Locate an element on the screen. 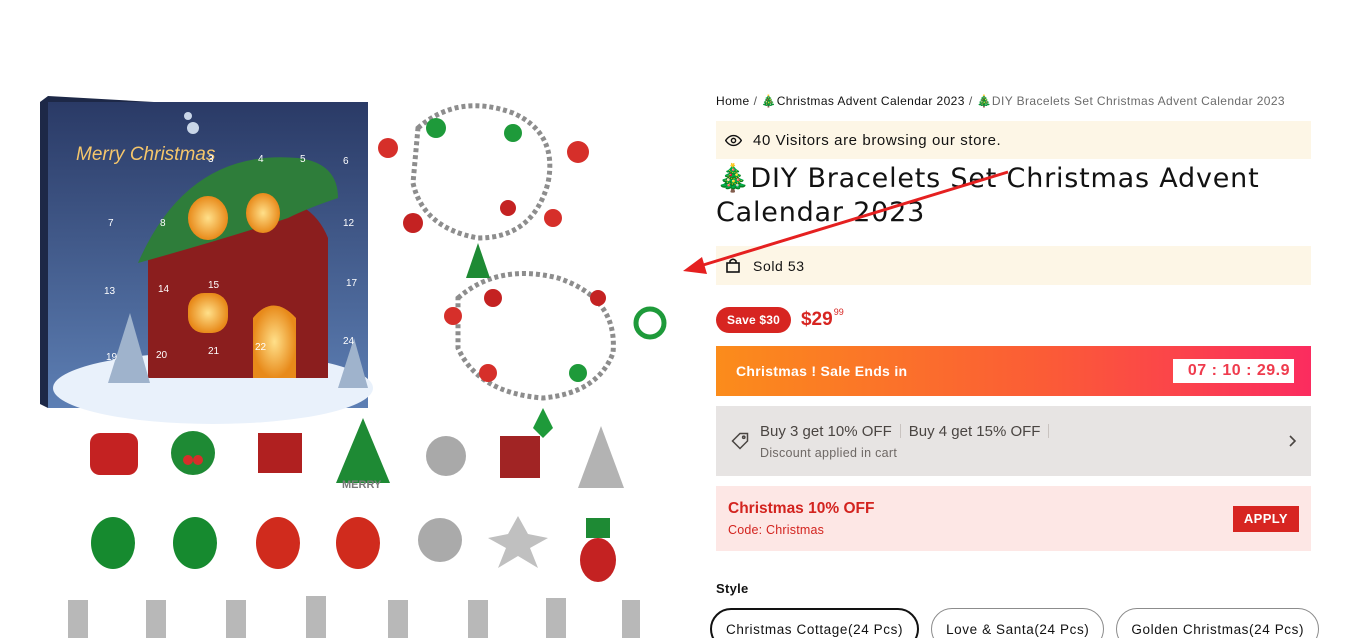 The height and width of the screenshot is (638, 1351). day-number: 8 is located at coordinates (163, 223).